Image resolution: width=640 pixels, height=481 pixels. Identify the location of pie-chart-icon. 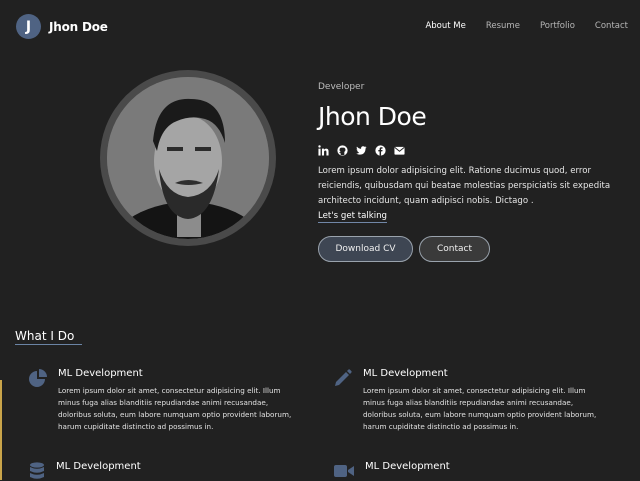
(38, 378).